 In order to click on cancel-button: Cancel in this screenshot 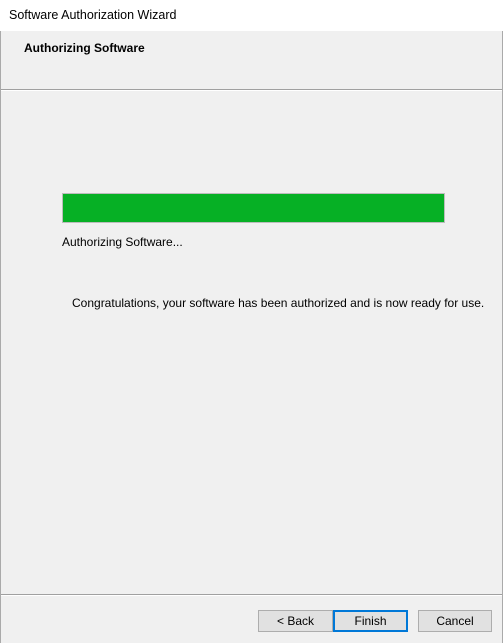, I will do `click(455, 621)`.